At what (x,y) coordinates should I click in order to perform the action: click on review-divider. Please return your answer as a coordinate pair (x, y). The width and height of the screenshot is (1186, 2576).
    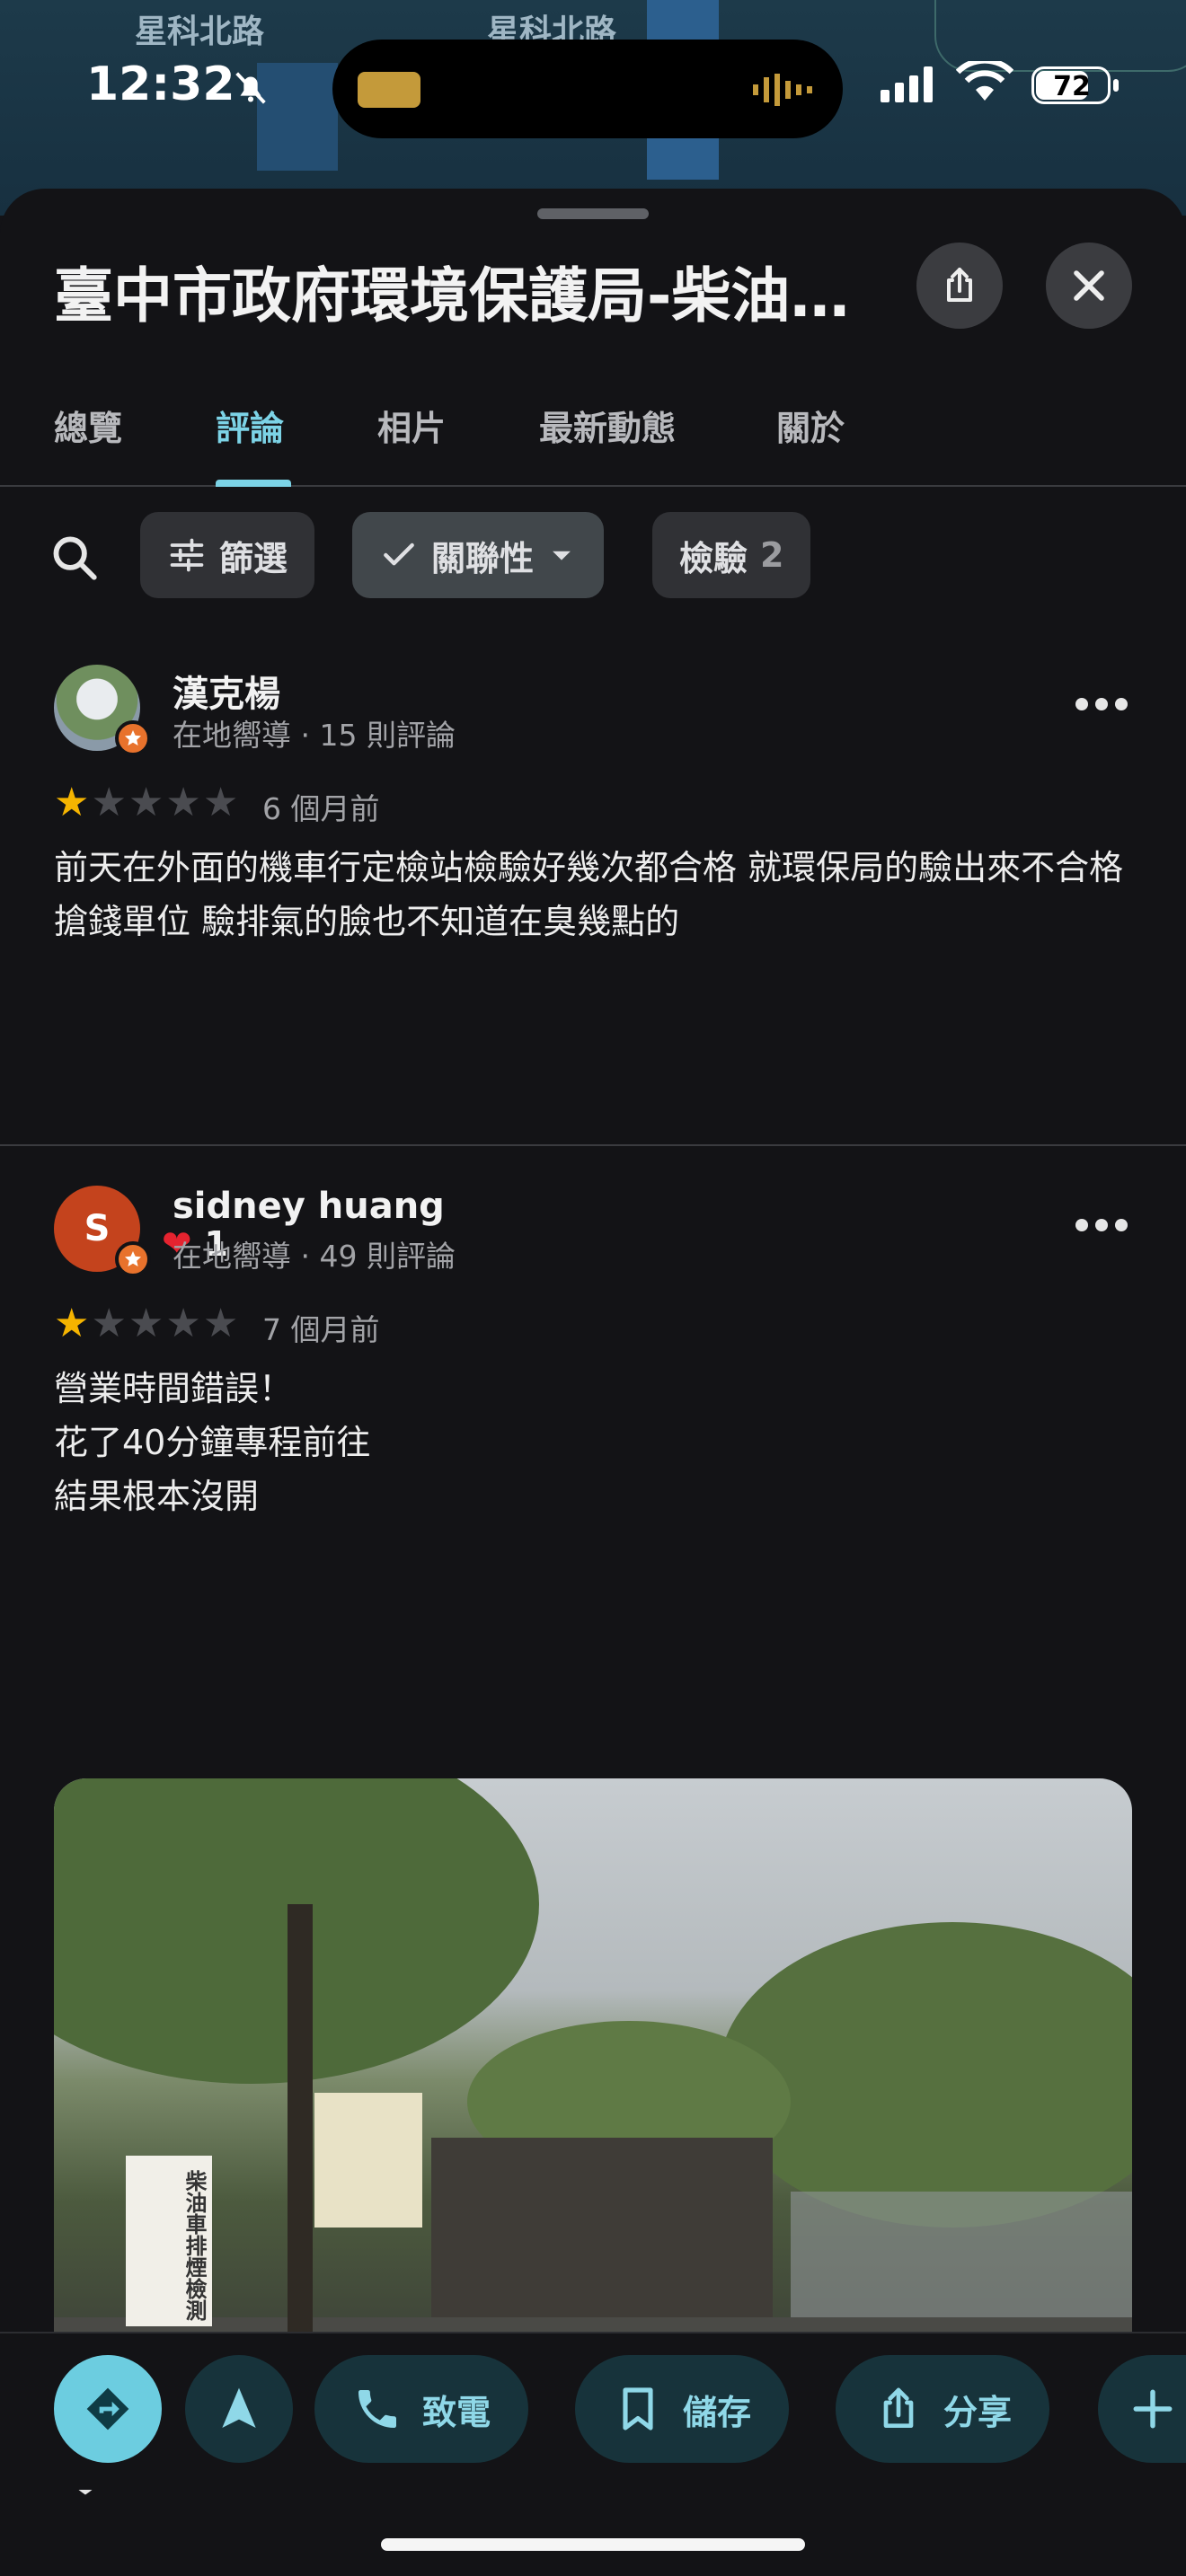
    Looking at the image, I should click on (593, 1145).